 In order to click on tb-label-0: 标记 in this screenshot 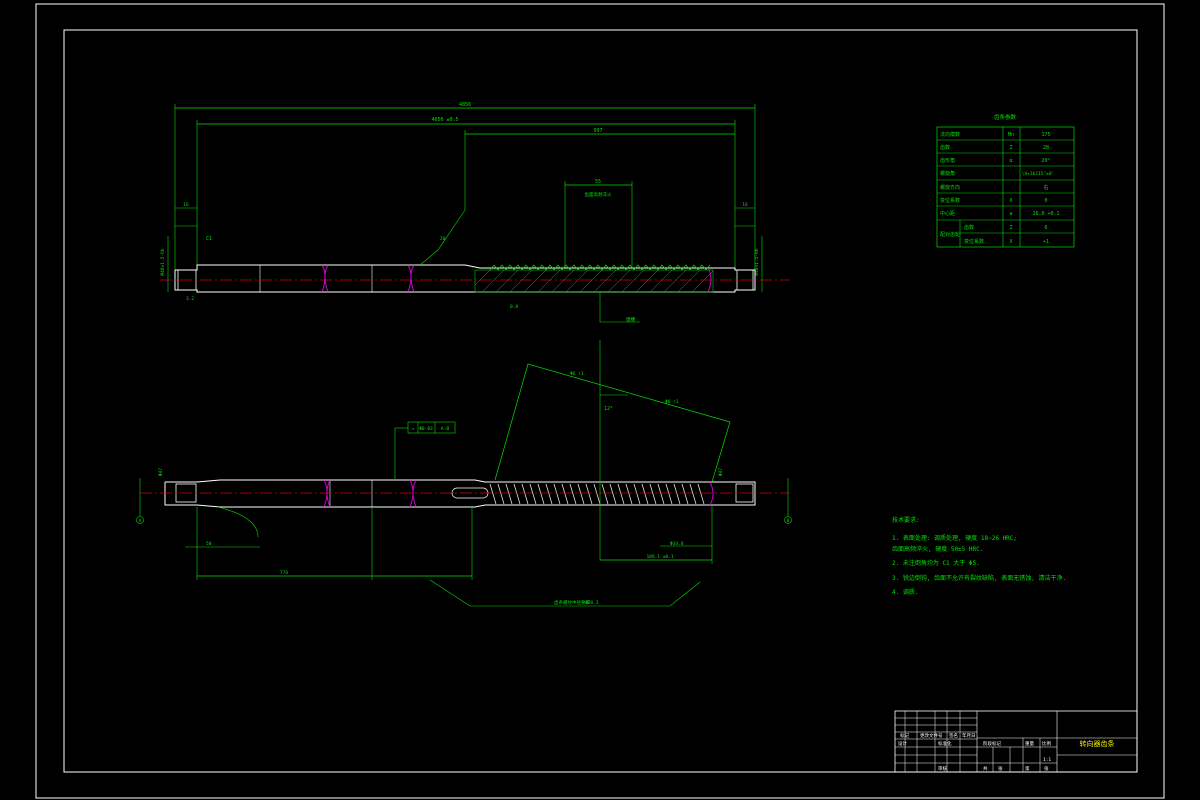, I will do `click(904, 735)`.